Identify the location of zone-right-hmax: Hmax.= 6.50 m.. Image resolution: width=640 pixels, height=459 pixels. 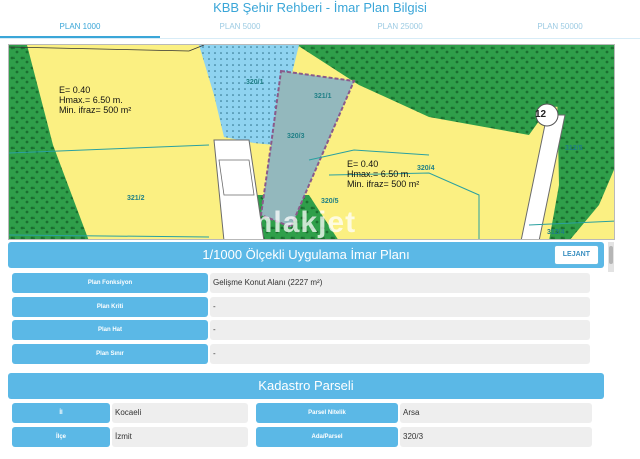
(379, 174).